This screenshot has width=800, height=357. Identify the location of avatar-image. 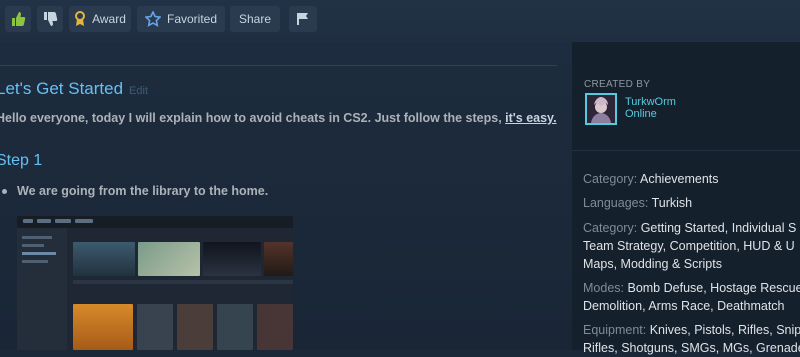
(601, 109).